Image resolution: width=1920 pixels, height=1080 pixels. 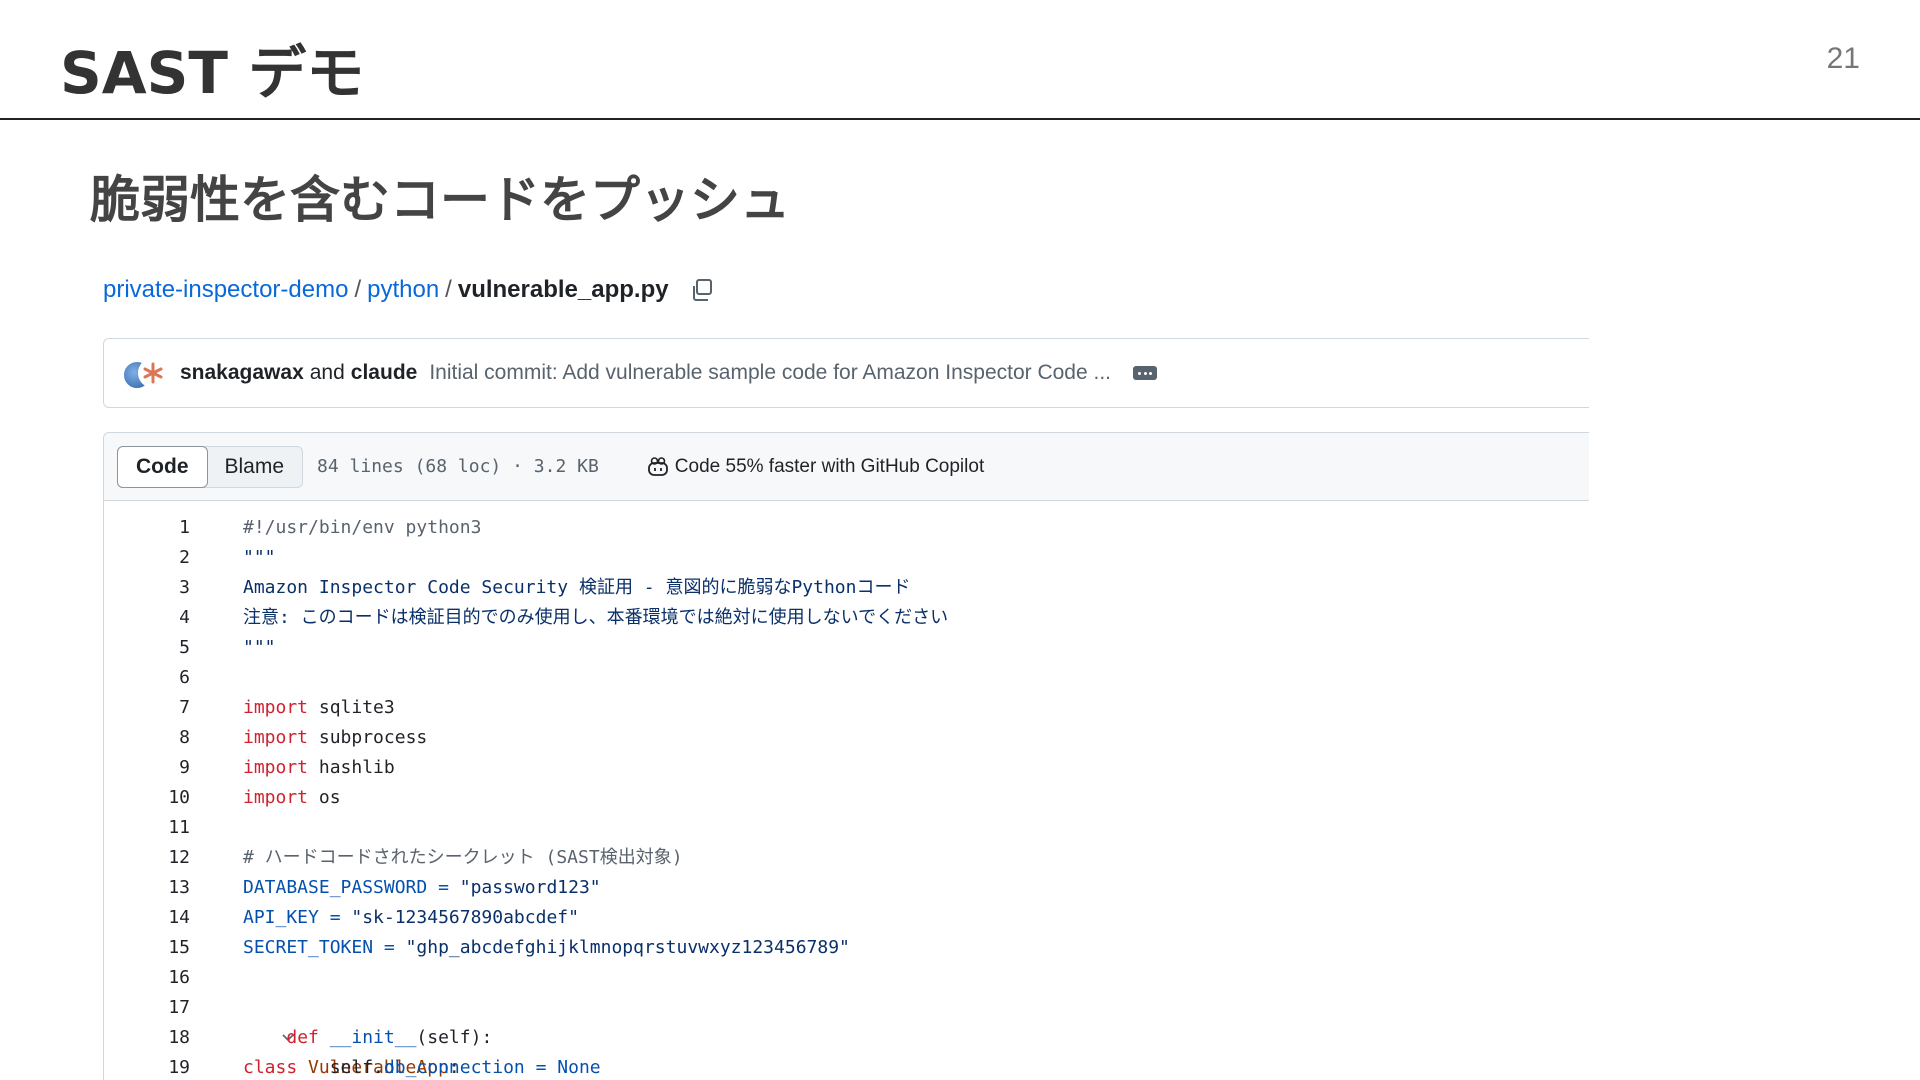 I want to click on code-text: DATABASE_PASSWORD = "password123", so click(x=422, y=888).